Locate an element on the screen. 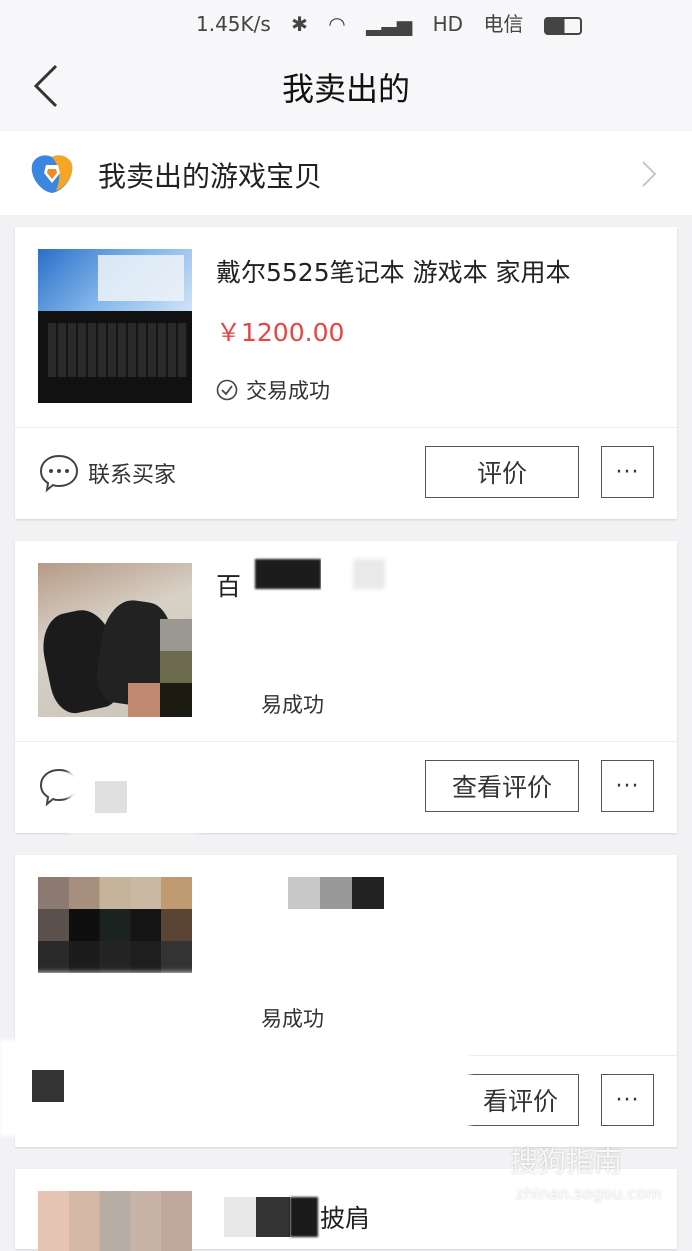 The width and height of the screenshot is (692, 1251). product-image-shoes is located at coordinates (115, 640).